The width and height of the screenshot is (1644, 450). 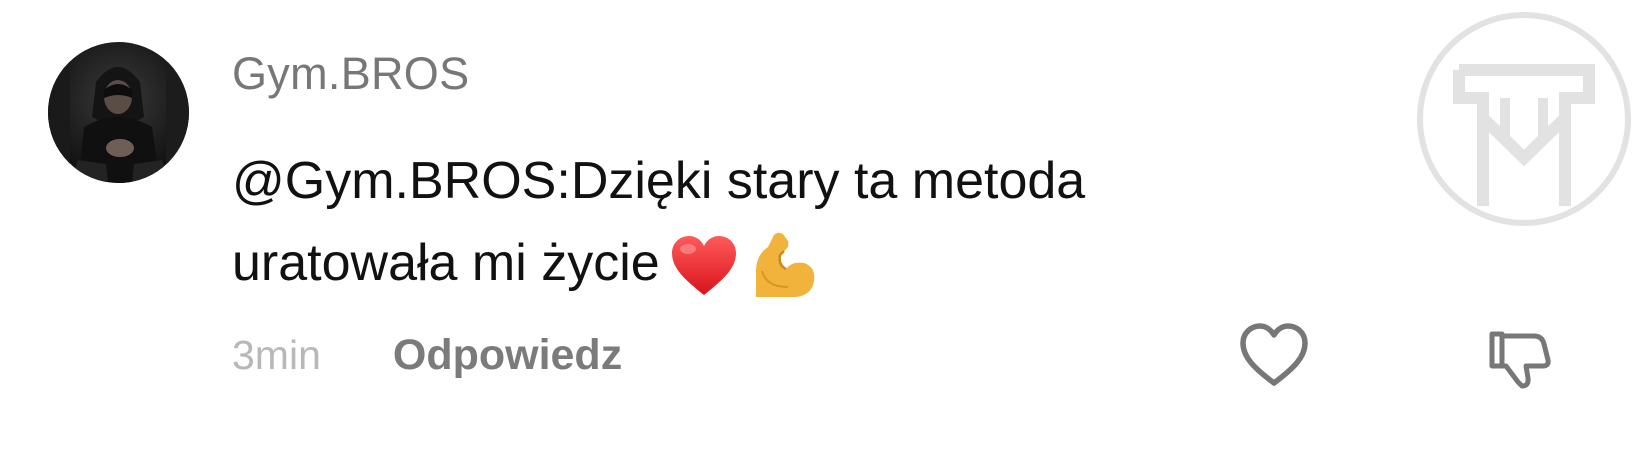 I want to click on flexed-biceps-emoji, so click(x=783, y=266).